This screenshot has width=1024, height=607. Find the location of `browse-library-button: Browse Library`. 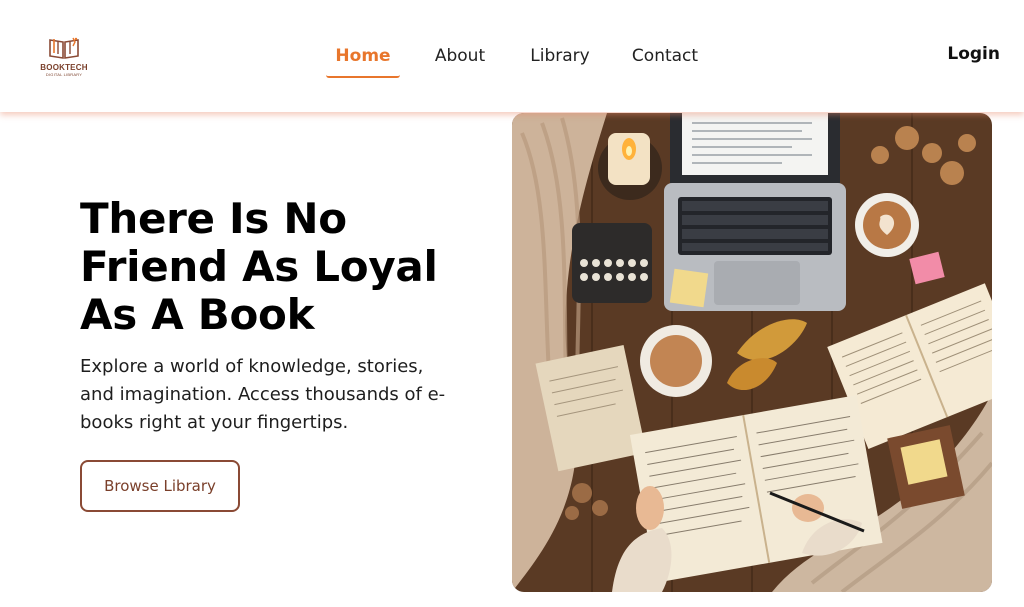

browse-library-button: Browse Library is located at coordinates (160, 486).